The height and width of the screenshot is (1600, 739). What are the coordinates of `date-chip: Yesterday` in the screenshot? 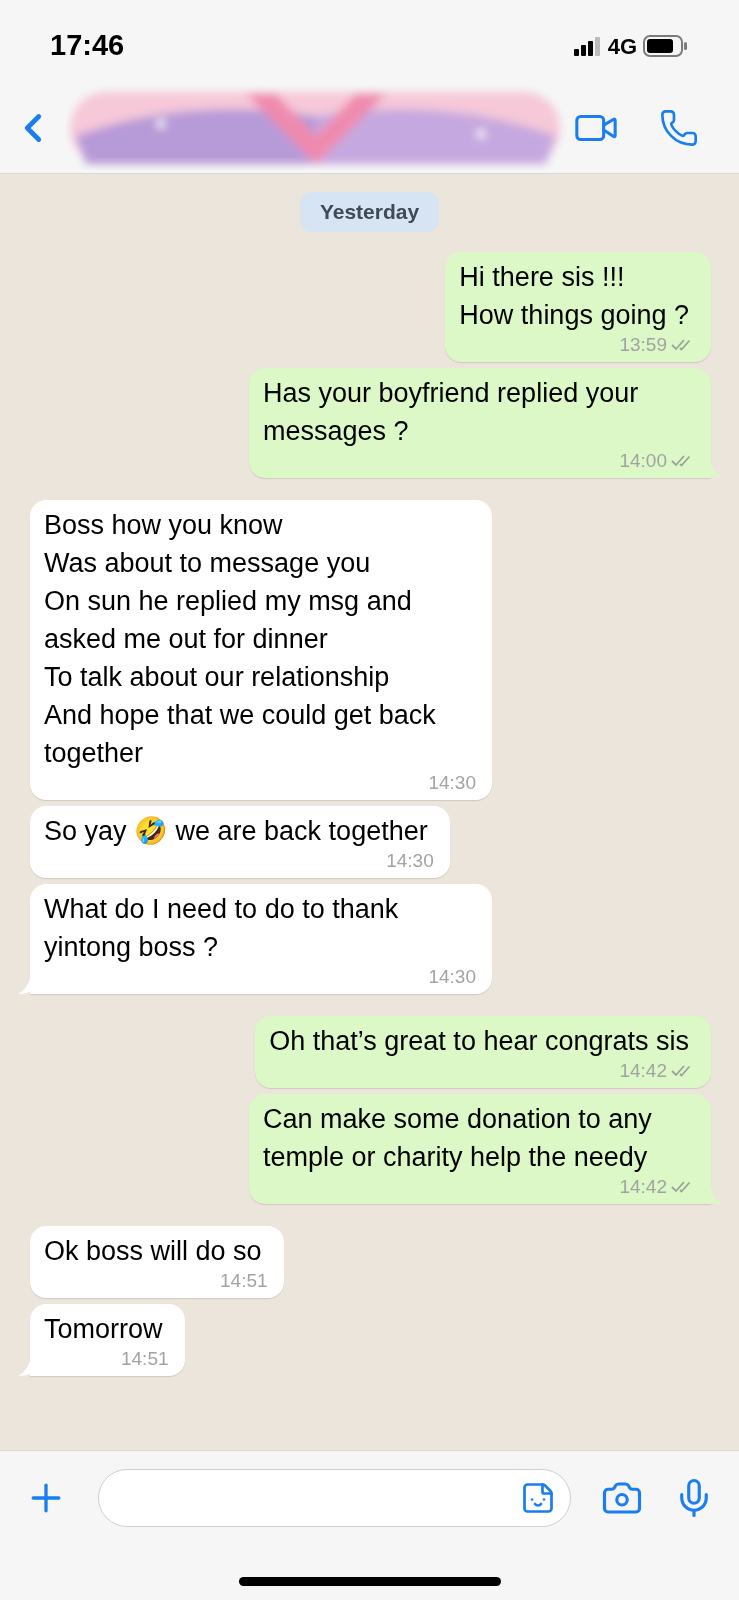 It's located at (369, 212).